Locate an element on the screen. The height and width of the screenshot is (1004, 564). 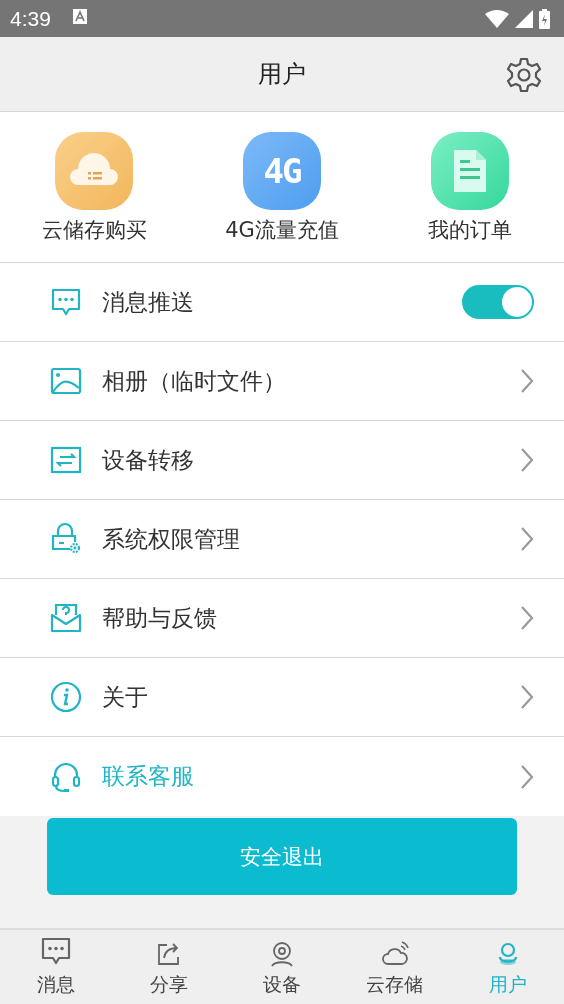
battery-charging-icon is located at coordinates (544, 18).